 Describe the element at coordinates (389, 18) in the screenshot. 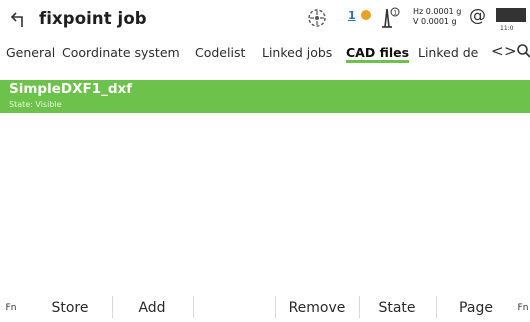

I see `tilt-compensator-icon: 1` at that location.